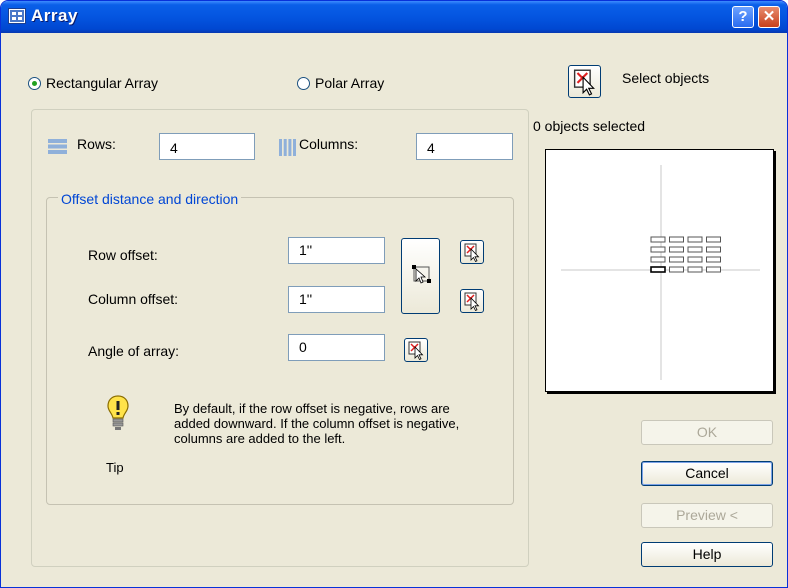 The width and height of the screenshot is (788, 588). What do you see at coordinates (769, 17) in the screenshot?
I see `close-button: ✕` at bounding box center [769, 17].